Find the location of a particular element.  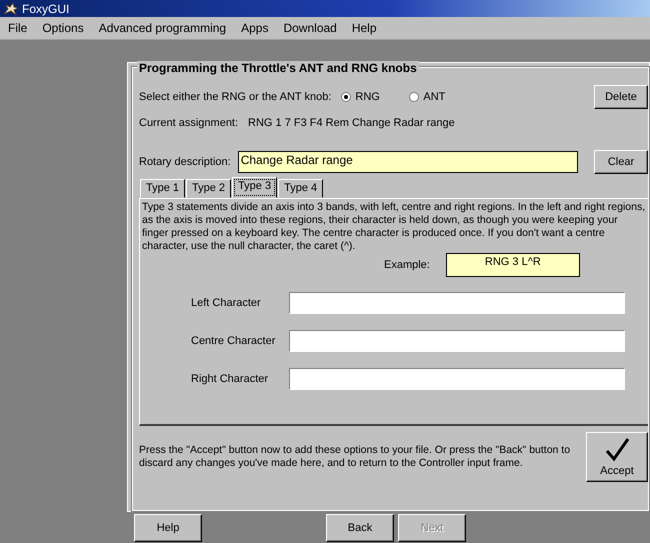

menu-item: Download is located at coordinates (310, 28).